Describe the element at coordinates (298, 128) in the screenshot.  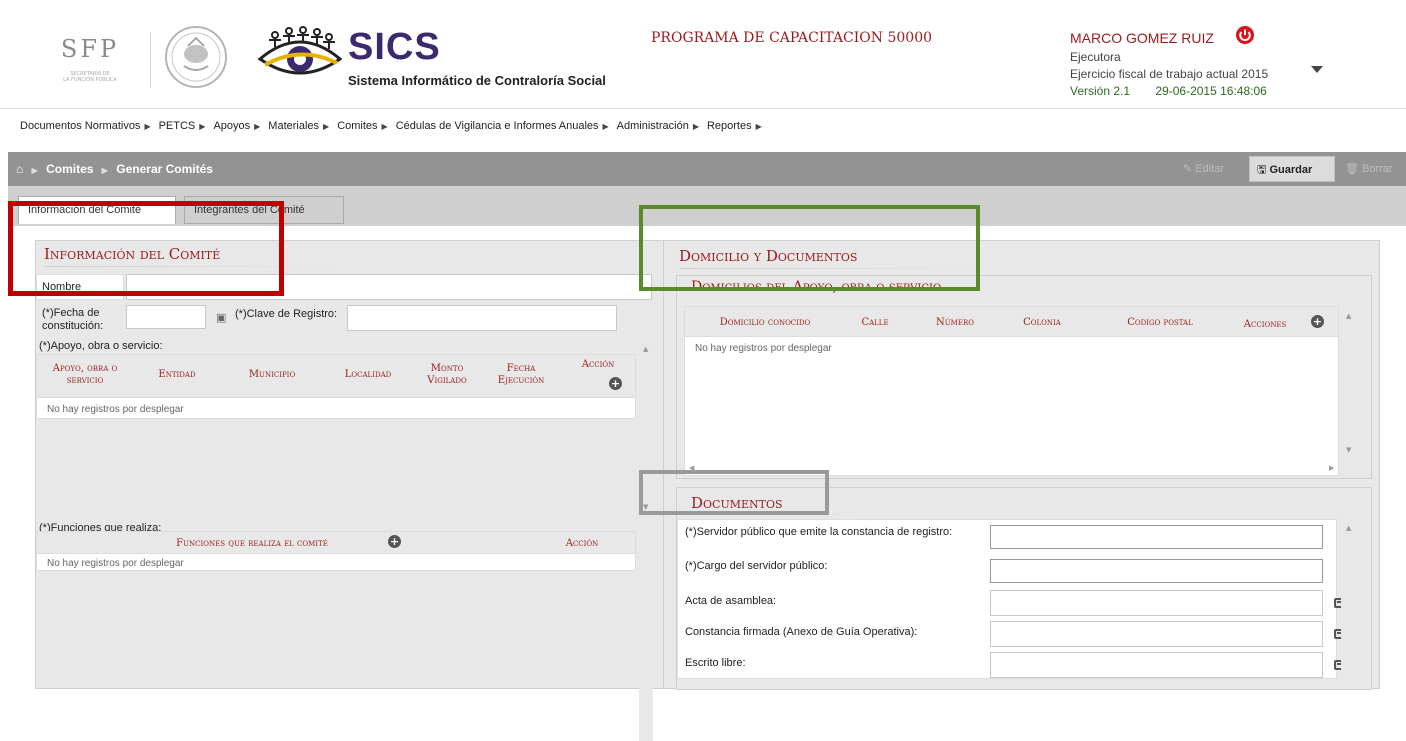
I see `menu-item-materiales: Materiales ▶` at that location.